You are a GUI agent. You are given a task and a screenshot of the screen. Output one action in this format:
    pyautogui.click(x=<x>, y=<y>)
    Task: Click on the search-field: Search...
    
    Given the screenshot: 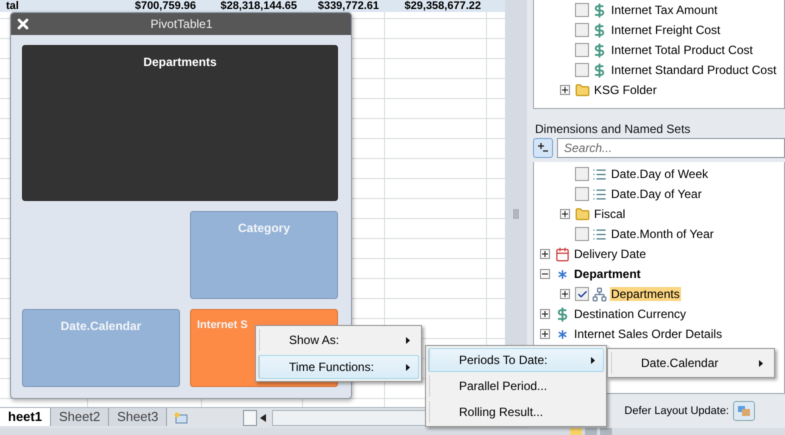 What is the action you would take?
    pyautogui.click(x=671, y=148)
    